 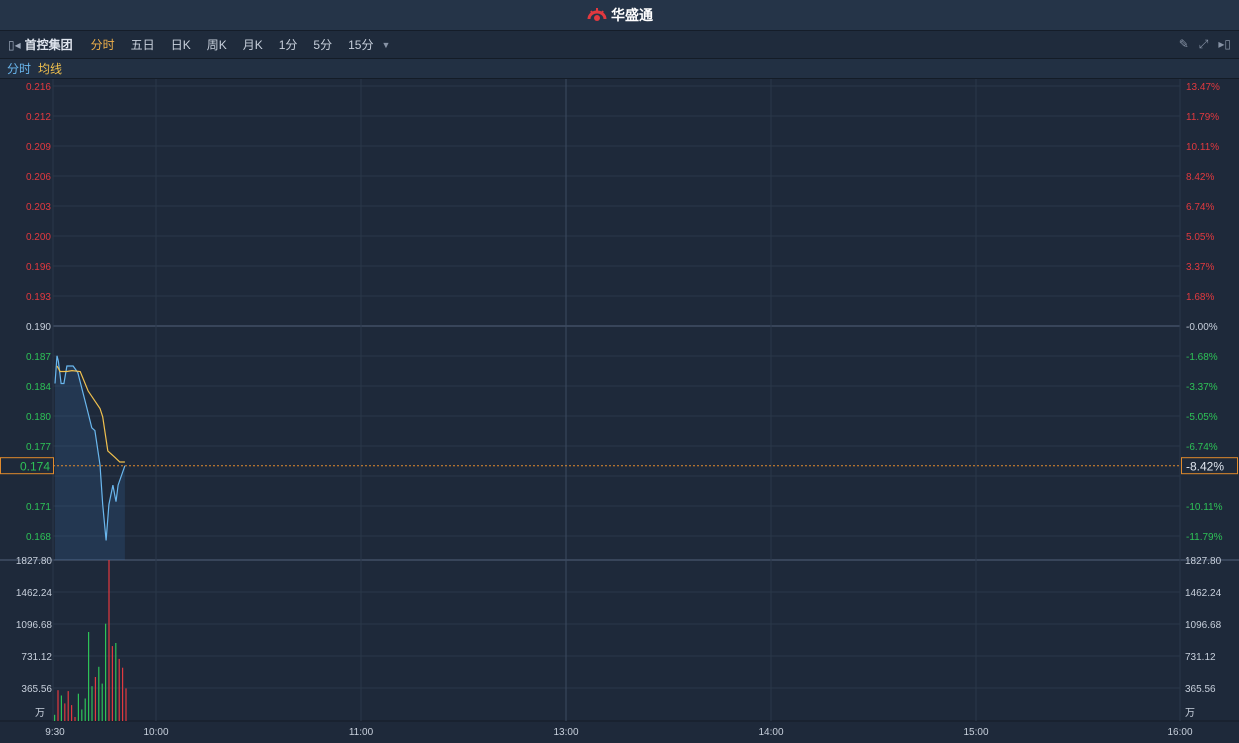 I want to click on pct-axis-label: 13.47%, so click(x=1203, y=87).